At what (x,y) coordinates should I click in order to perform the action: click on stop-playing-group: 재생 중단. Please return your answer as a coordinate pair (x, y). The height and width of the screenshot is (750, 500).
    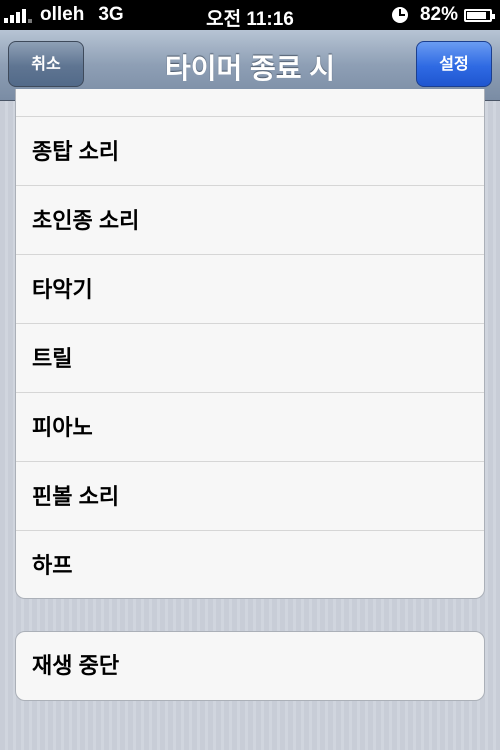
    Looking at the image, I should click on (250, 666).